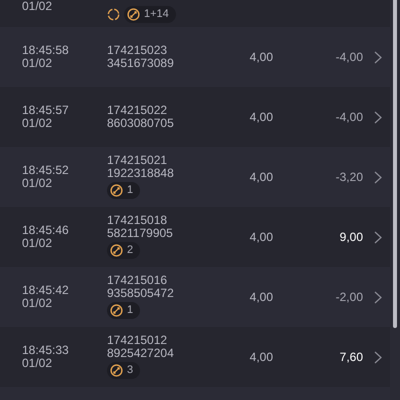 The height and width of the screenshot is (400, 400). Describe the element at coordinates (140, 233) in the screenshot. I see `bet-id-text: 5821179905` at that location.